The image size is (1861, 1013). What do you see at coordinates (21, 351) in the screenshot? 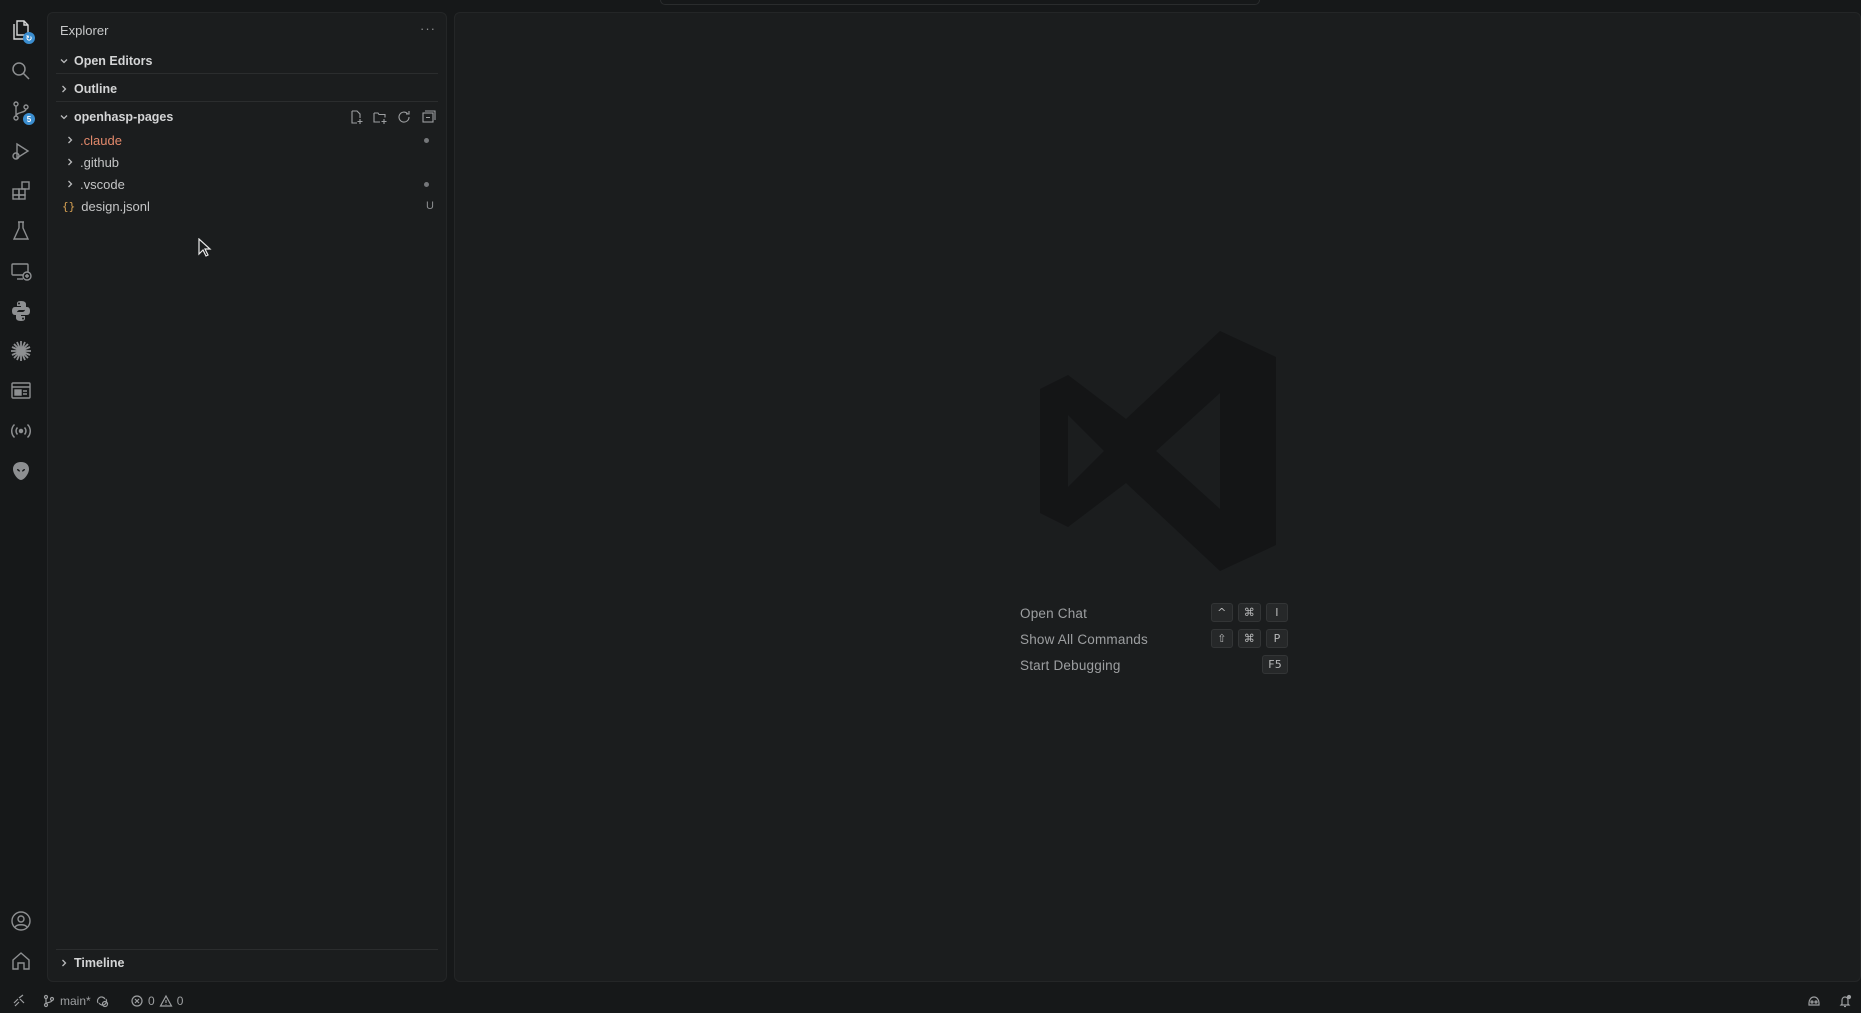
I see `claude-icon` at bounding box center [21, 351].